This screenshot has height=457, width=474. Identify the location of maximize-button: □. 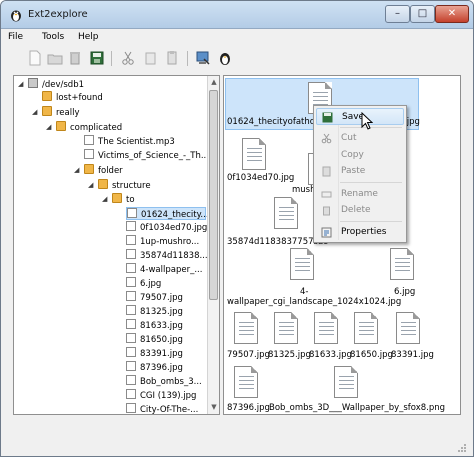
(422, 14).